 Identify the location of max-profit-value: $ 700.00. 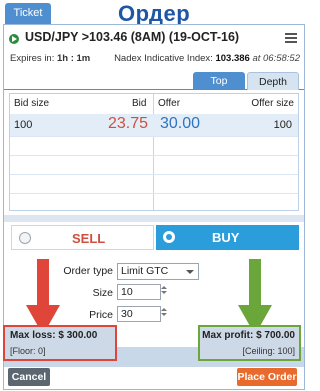
(275, 335).